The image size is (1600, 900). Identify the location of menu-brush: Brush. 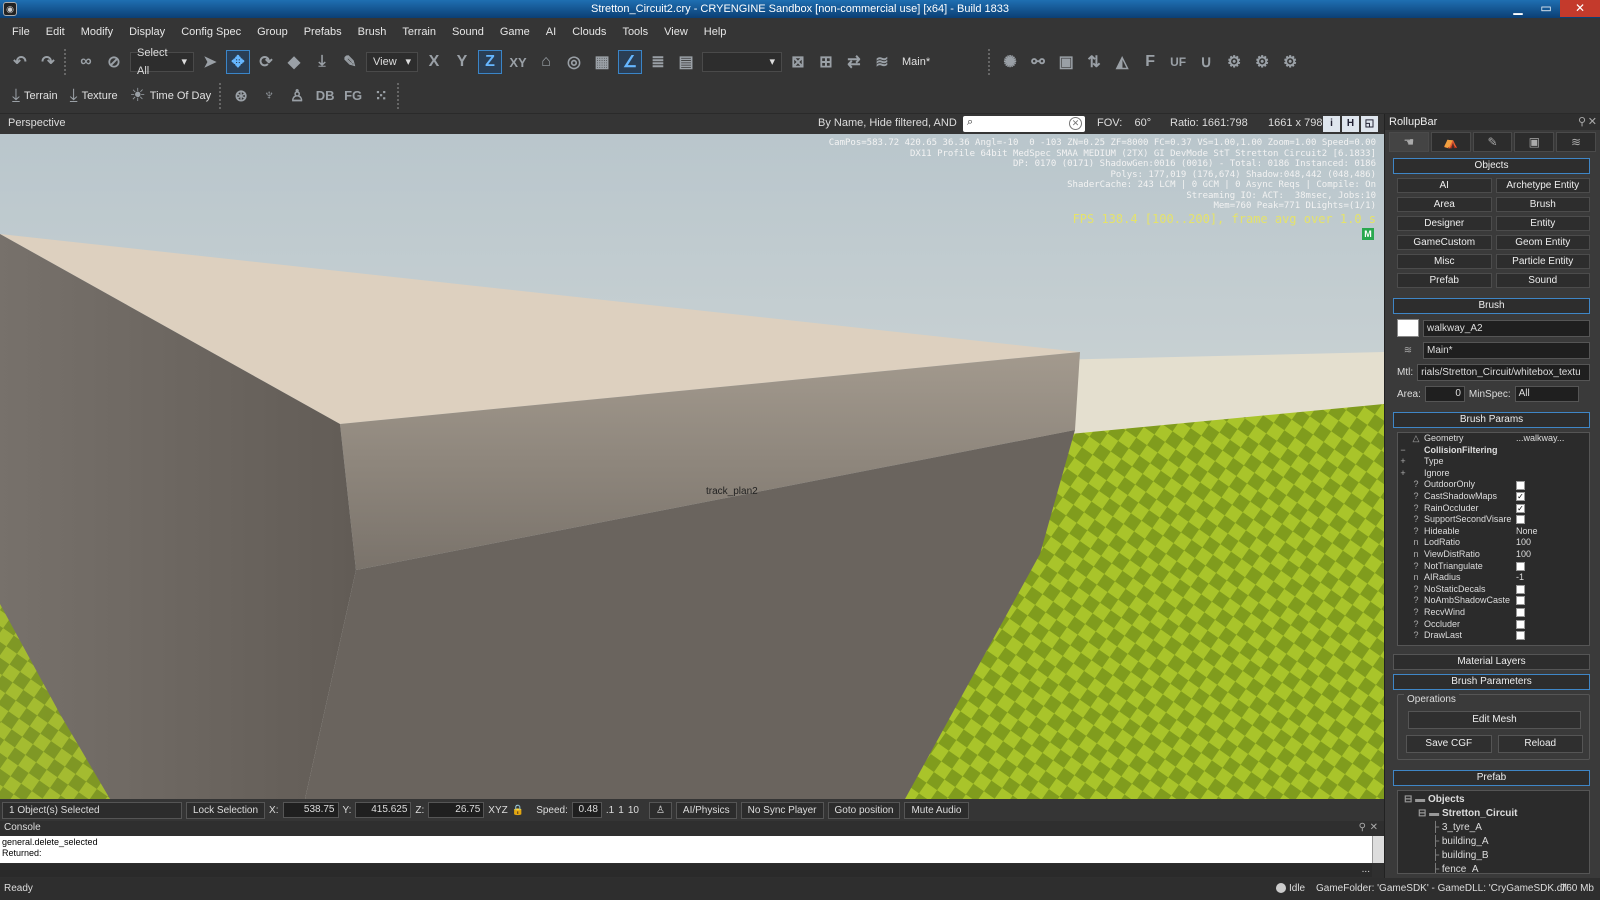
(372, 32).